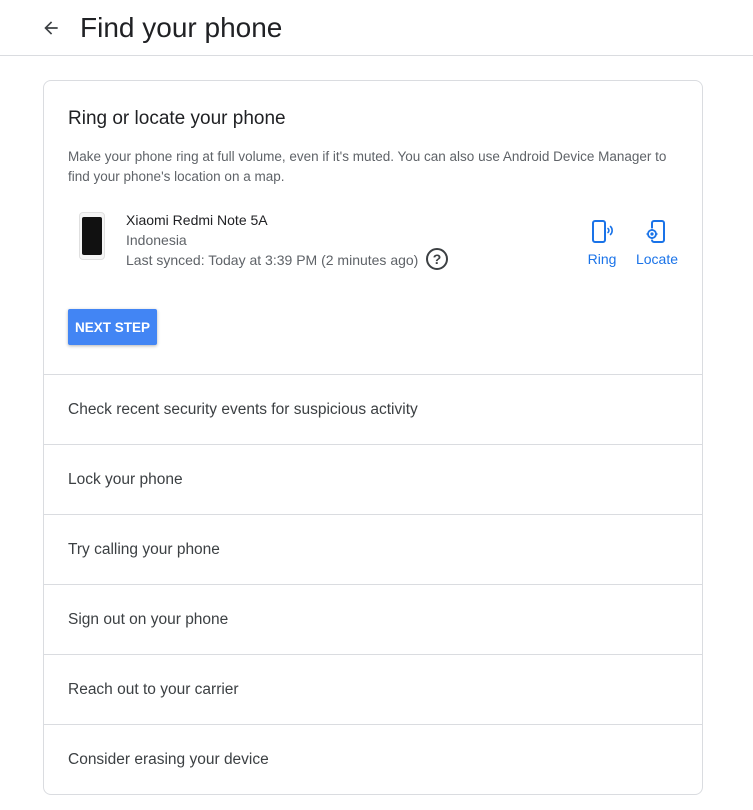 The width and height of the screenshot is (753, 810). I want to click on next-step-button: NEXT STEP, so click(112, 327).